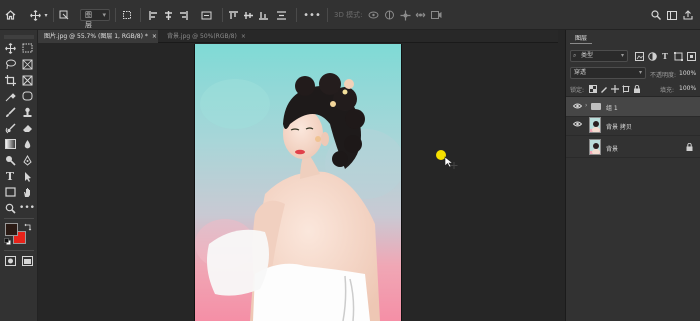  What do you see at coordinates (11, 229) in the screenshot?
I see `foreground-color-swatch` at bounding box center [11, 229].